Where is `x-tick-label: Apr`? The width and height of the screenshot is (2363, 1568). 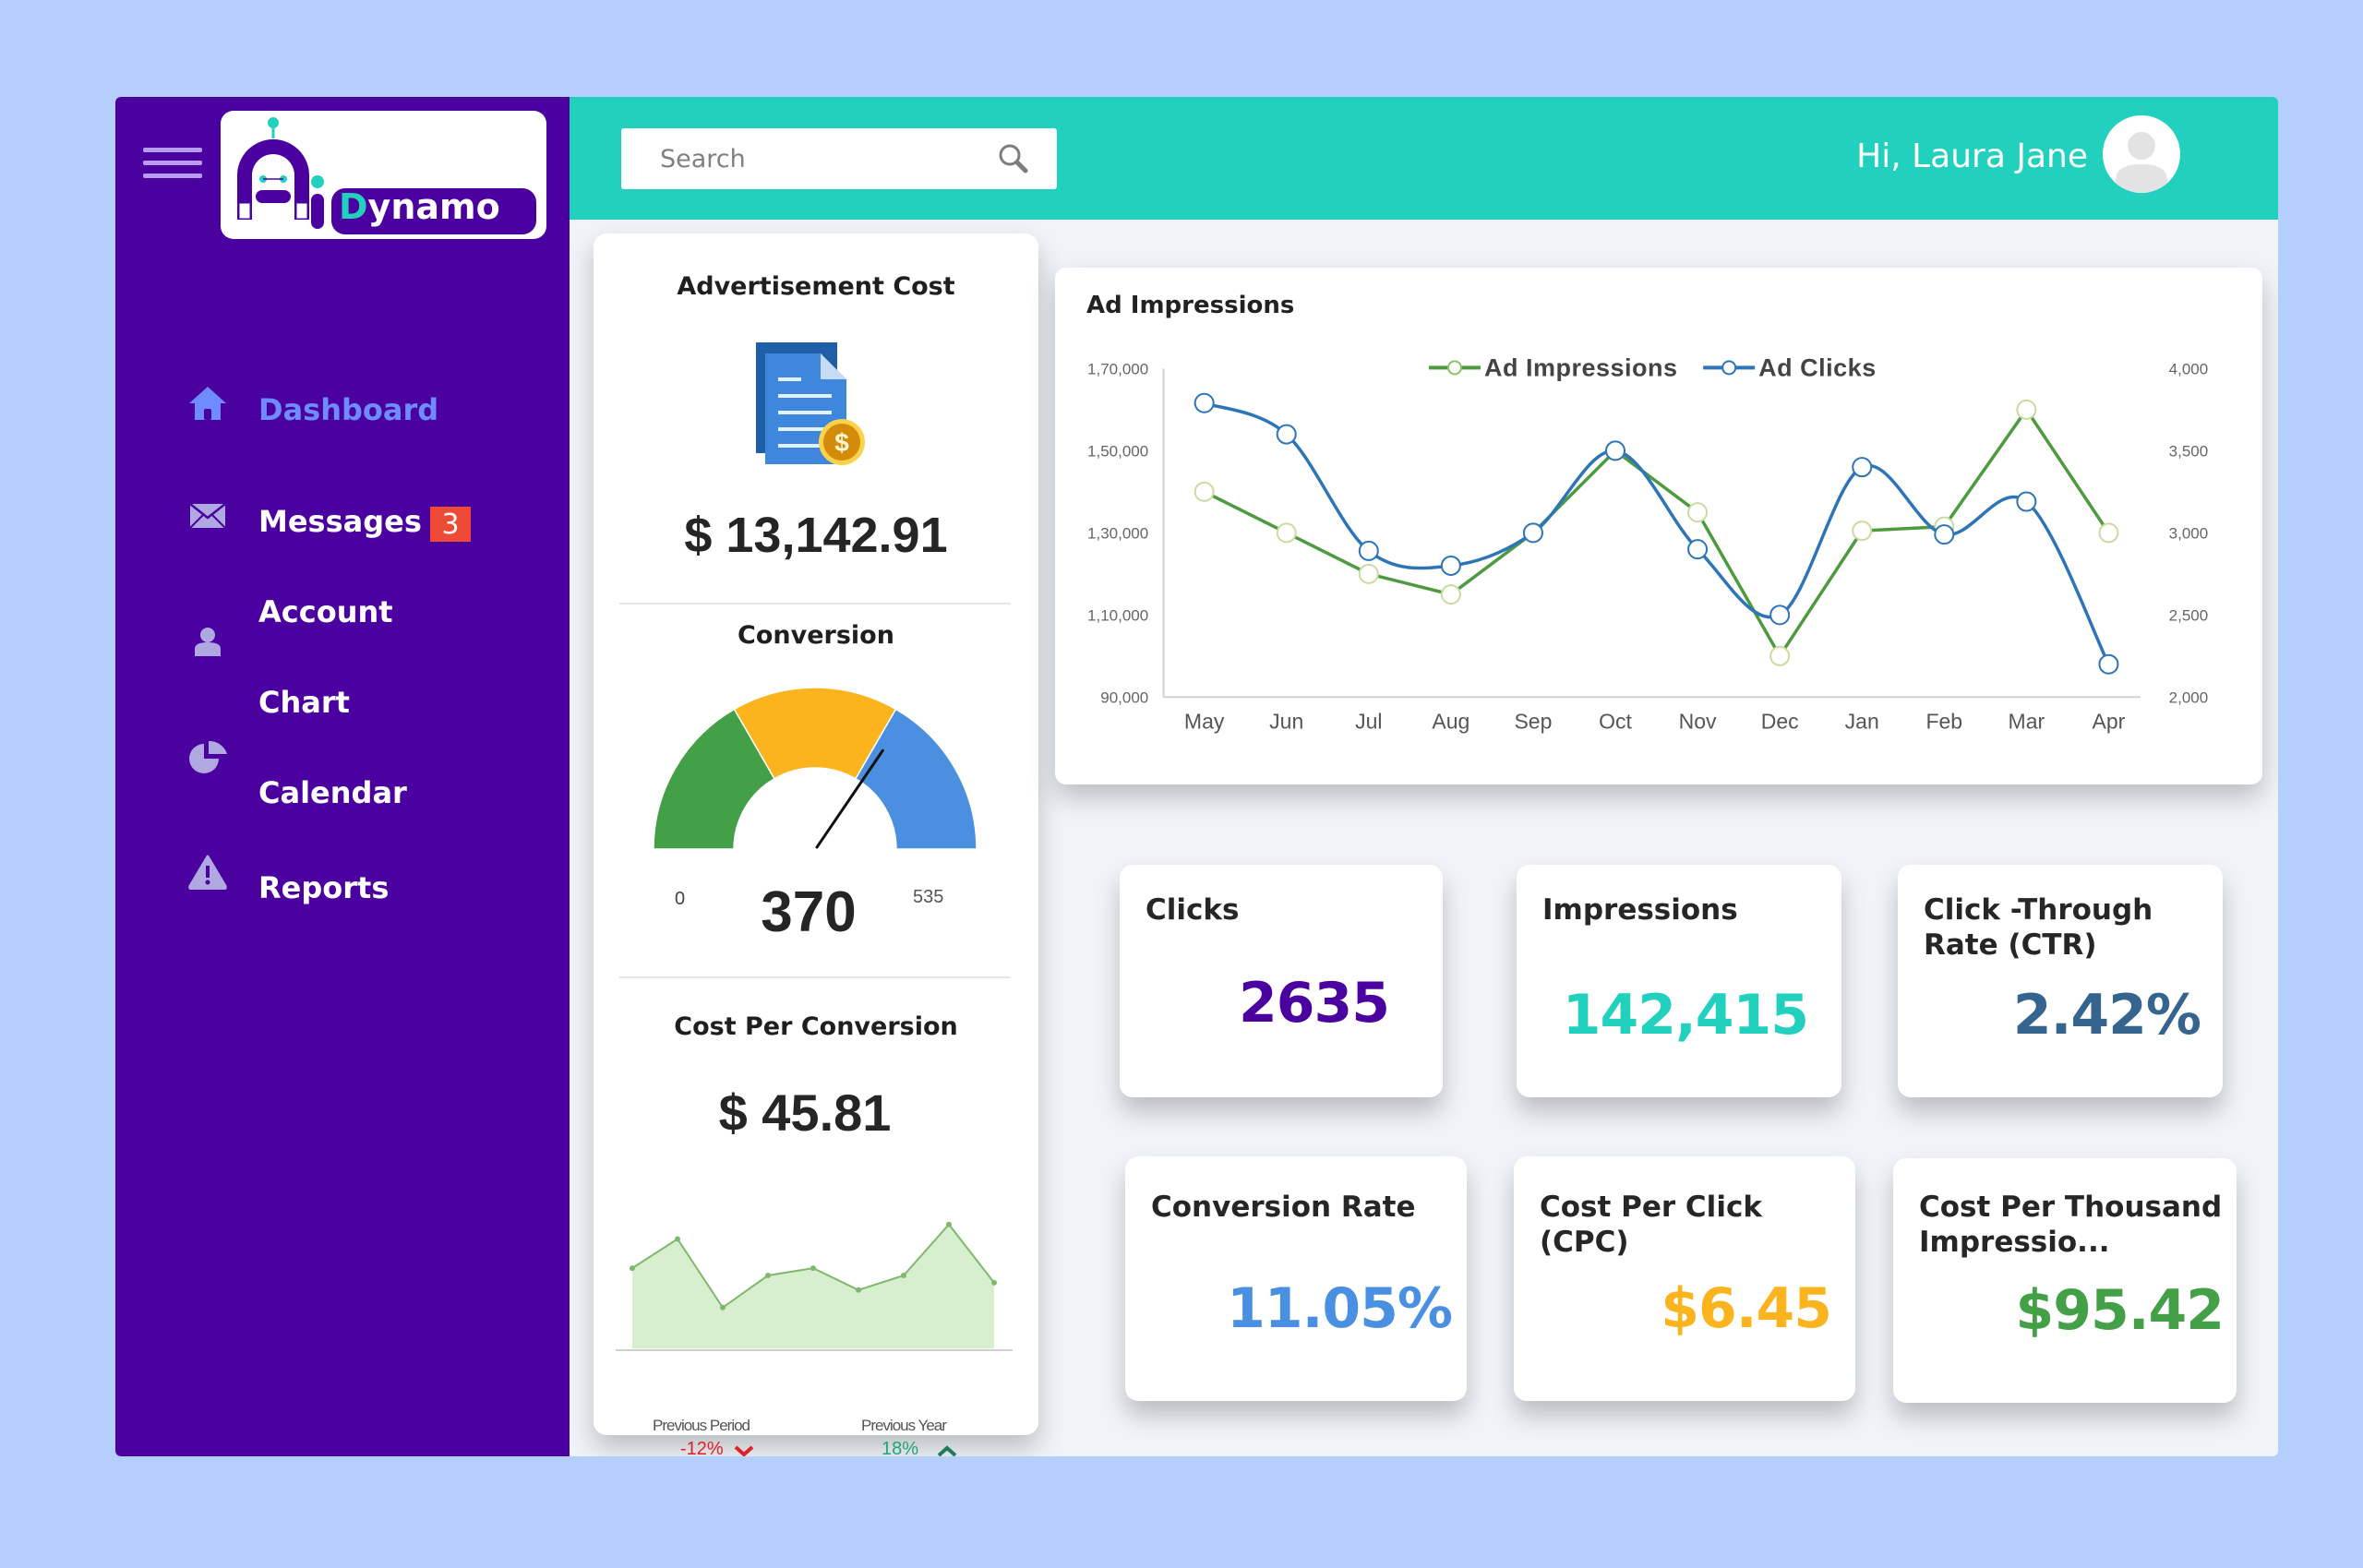 x-tick-label: Apr is located at coordinates (2109, 721).